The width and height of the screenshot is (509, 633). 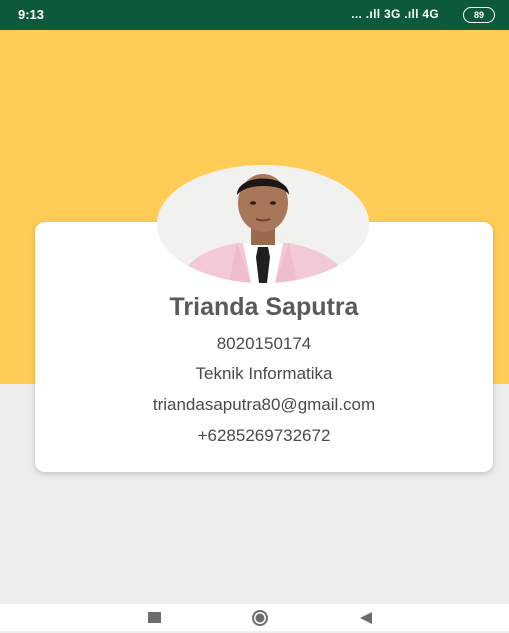 I want to click on profile-nim: 8020150174, so click(x=264, y=343).